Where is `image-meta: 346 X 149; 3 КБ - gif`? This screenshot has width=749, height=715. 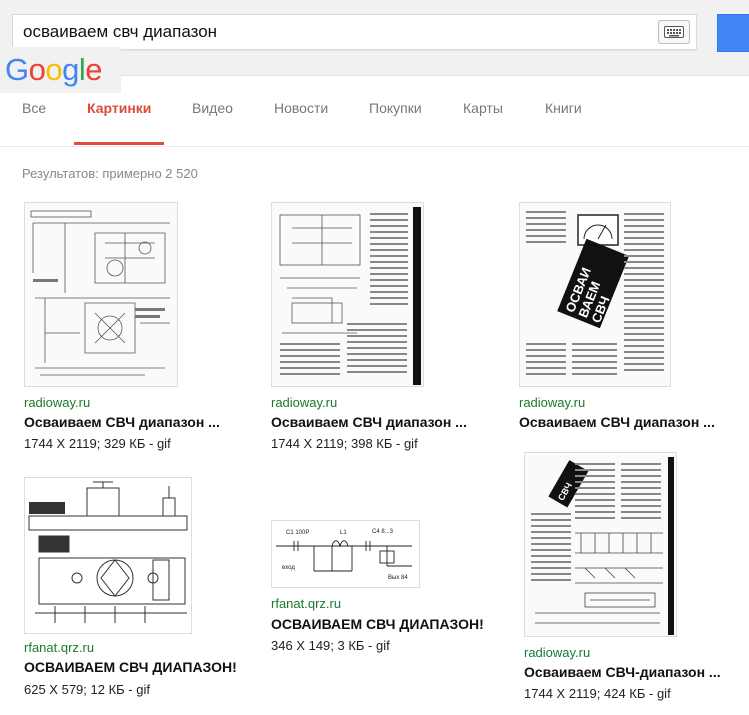 image-meta: 346 X 149; 3 КБ - gif is located at coordinates (330, 645).